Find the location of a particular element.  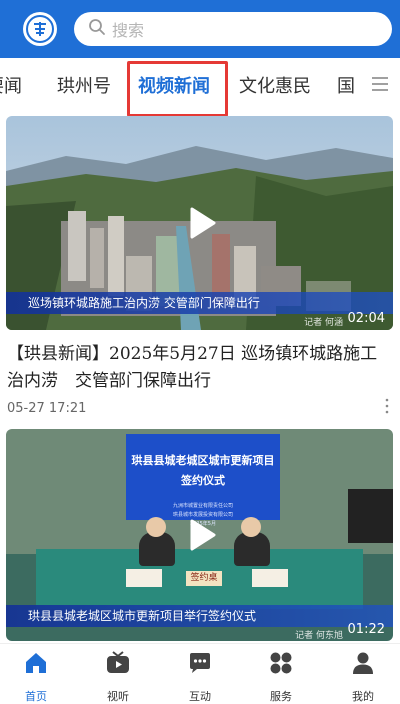

publish-time: 05-27 17:21 is located at coordinates (47, 408).